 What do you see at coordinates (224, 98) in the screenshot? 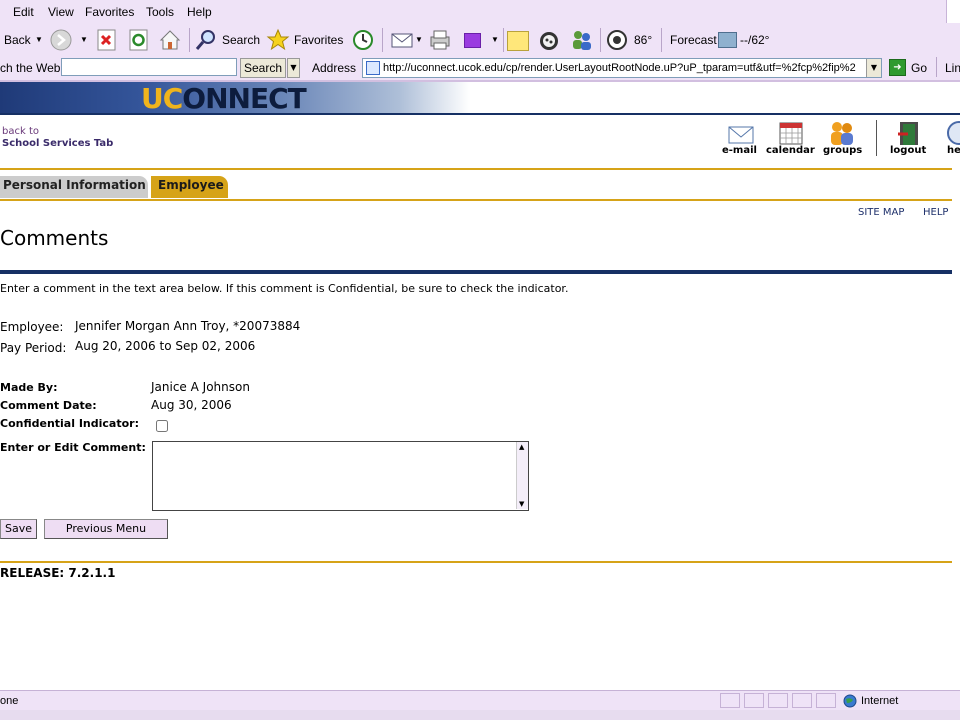
I see `uconnect-logo: UCONNECT` at bounding box center [224, 98].